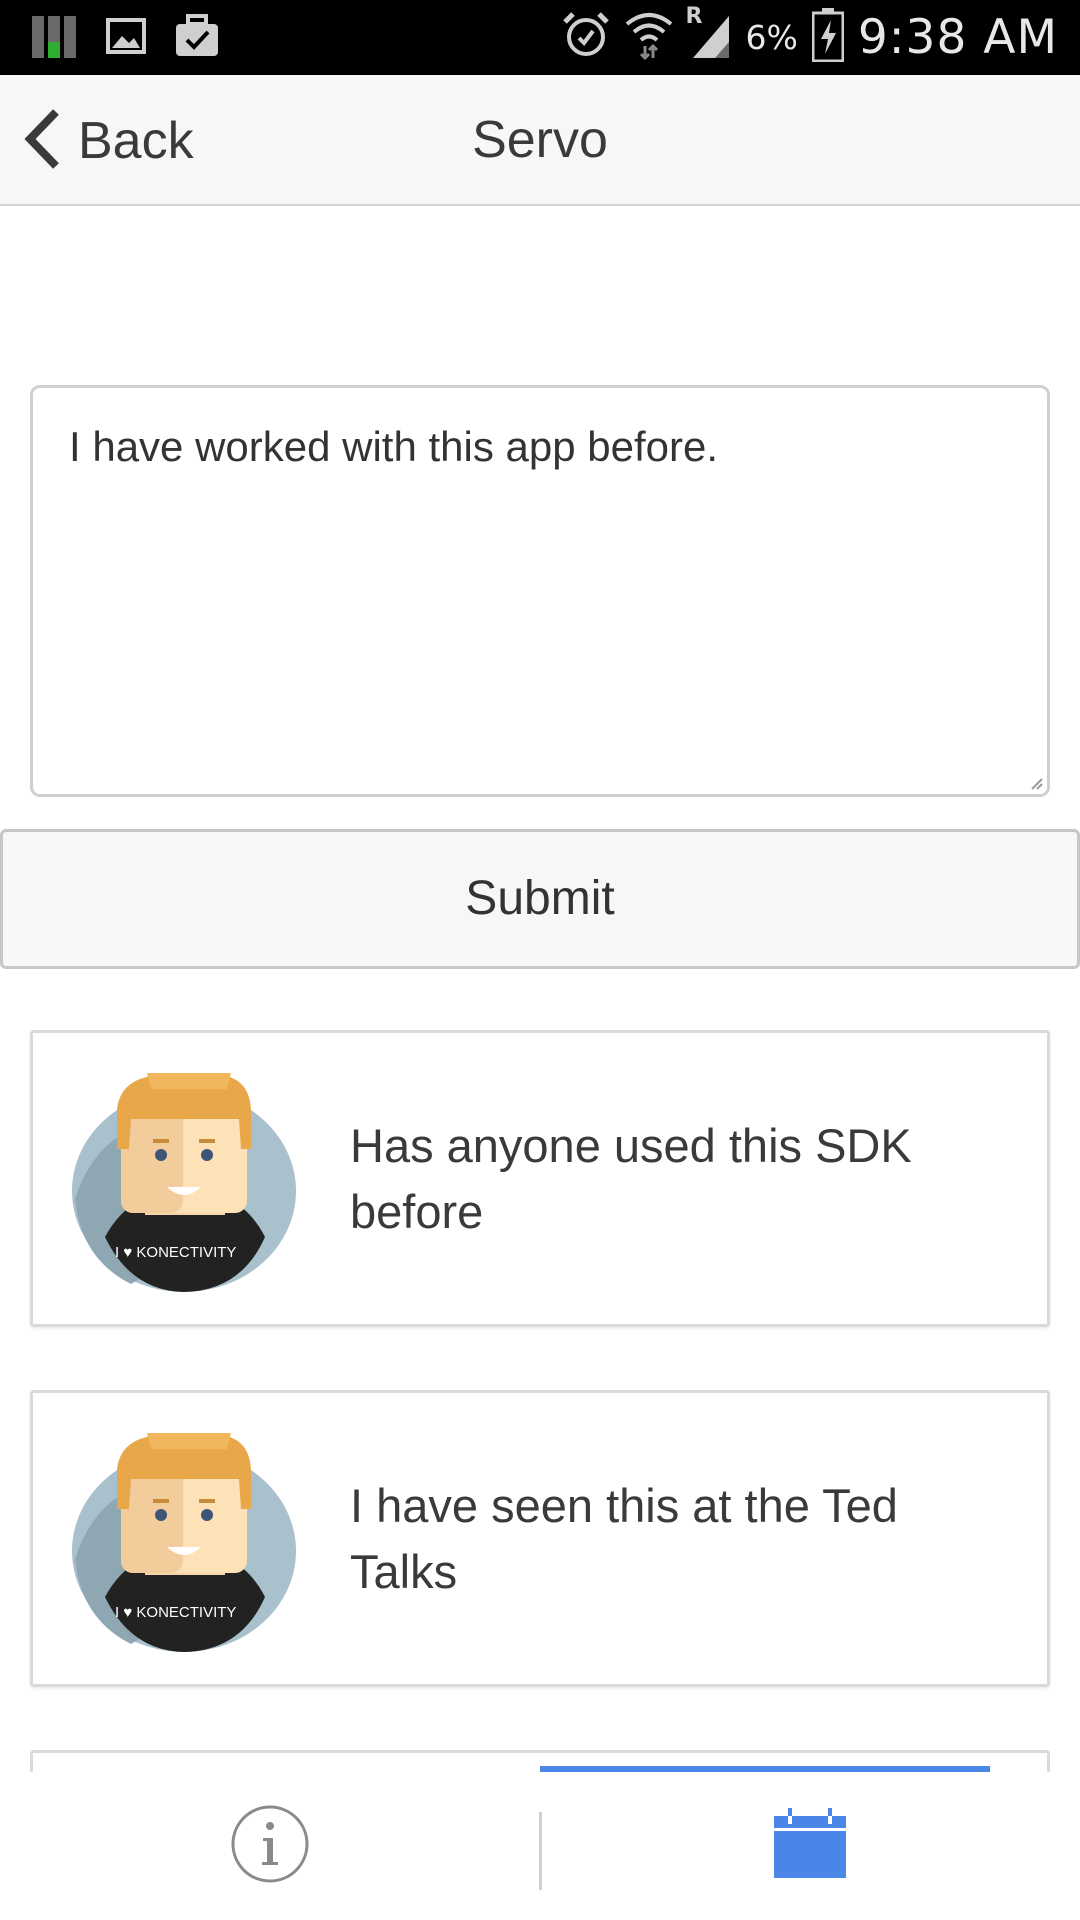 This screenshot has width=1080, height=1920. Describe the element at coordinates (540, 140) in the screenshot. I see `app-header: Back Servo` at that location.